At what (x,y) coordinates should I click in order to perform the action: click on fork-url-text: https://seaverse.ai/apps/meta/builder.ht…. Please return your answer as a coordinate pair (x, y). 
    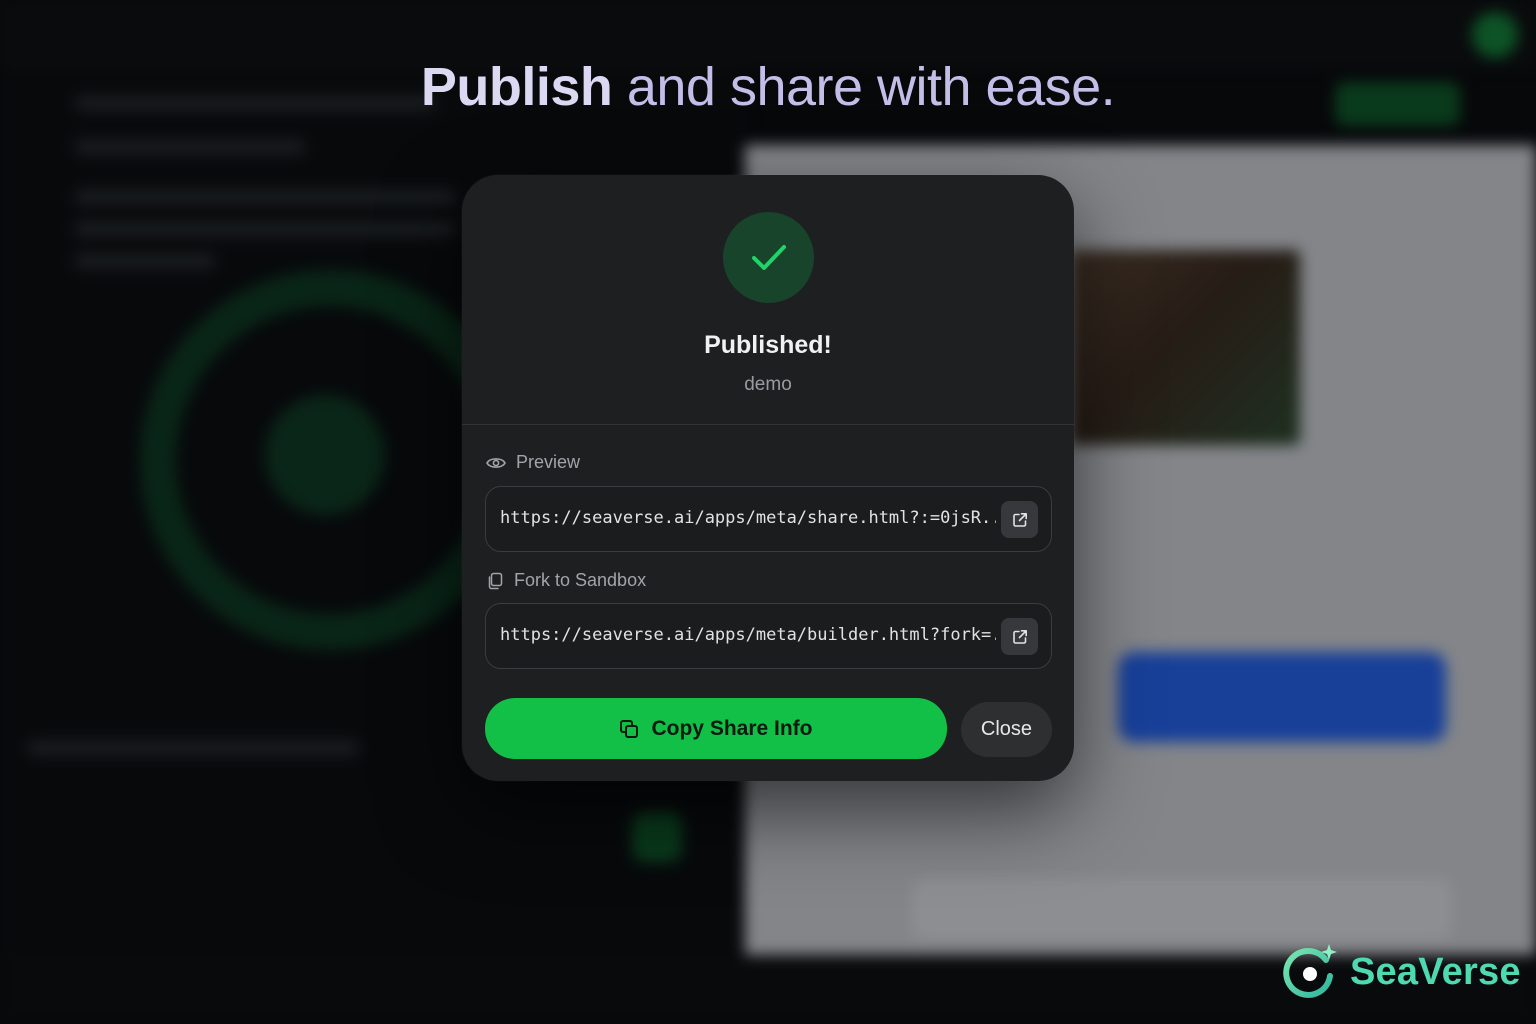
    Looking at the image, I should click on (748, 635).